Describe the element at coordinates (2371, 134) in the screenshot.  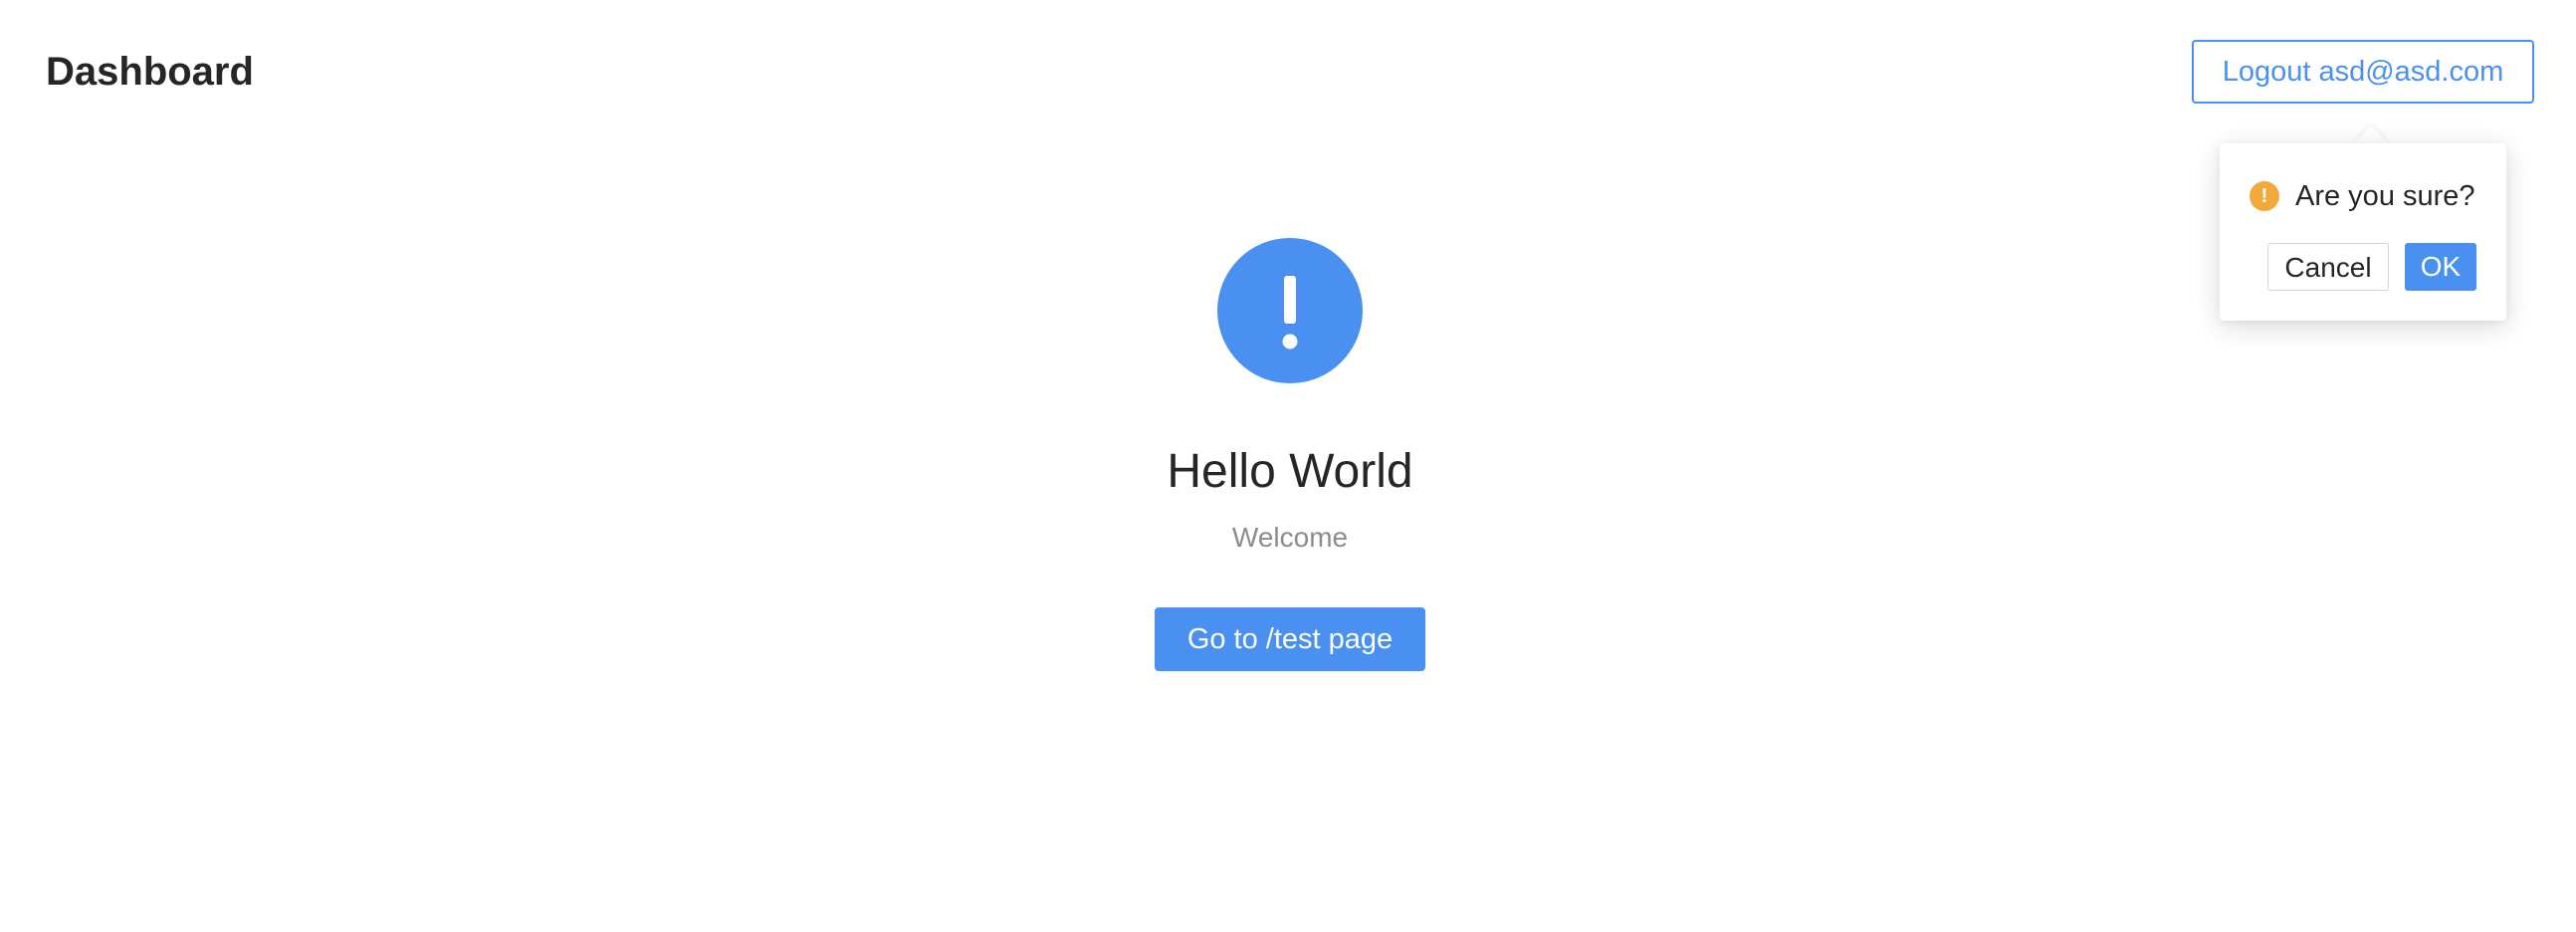
I see `popconfirm-arrow` at that location.